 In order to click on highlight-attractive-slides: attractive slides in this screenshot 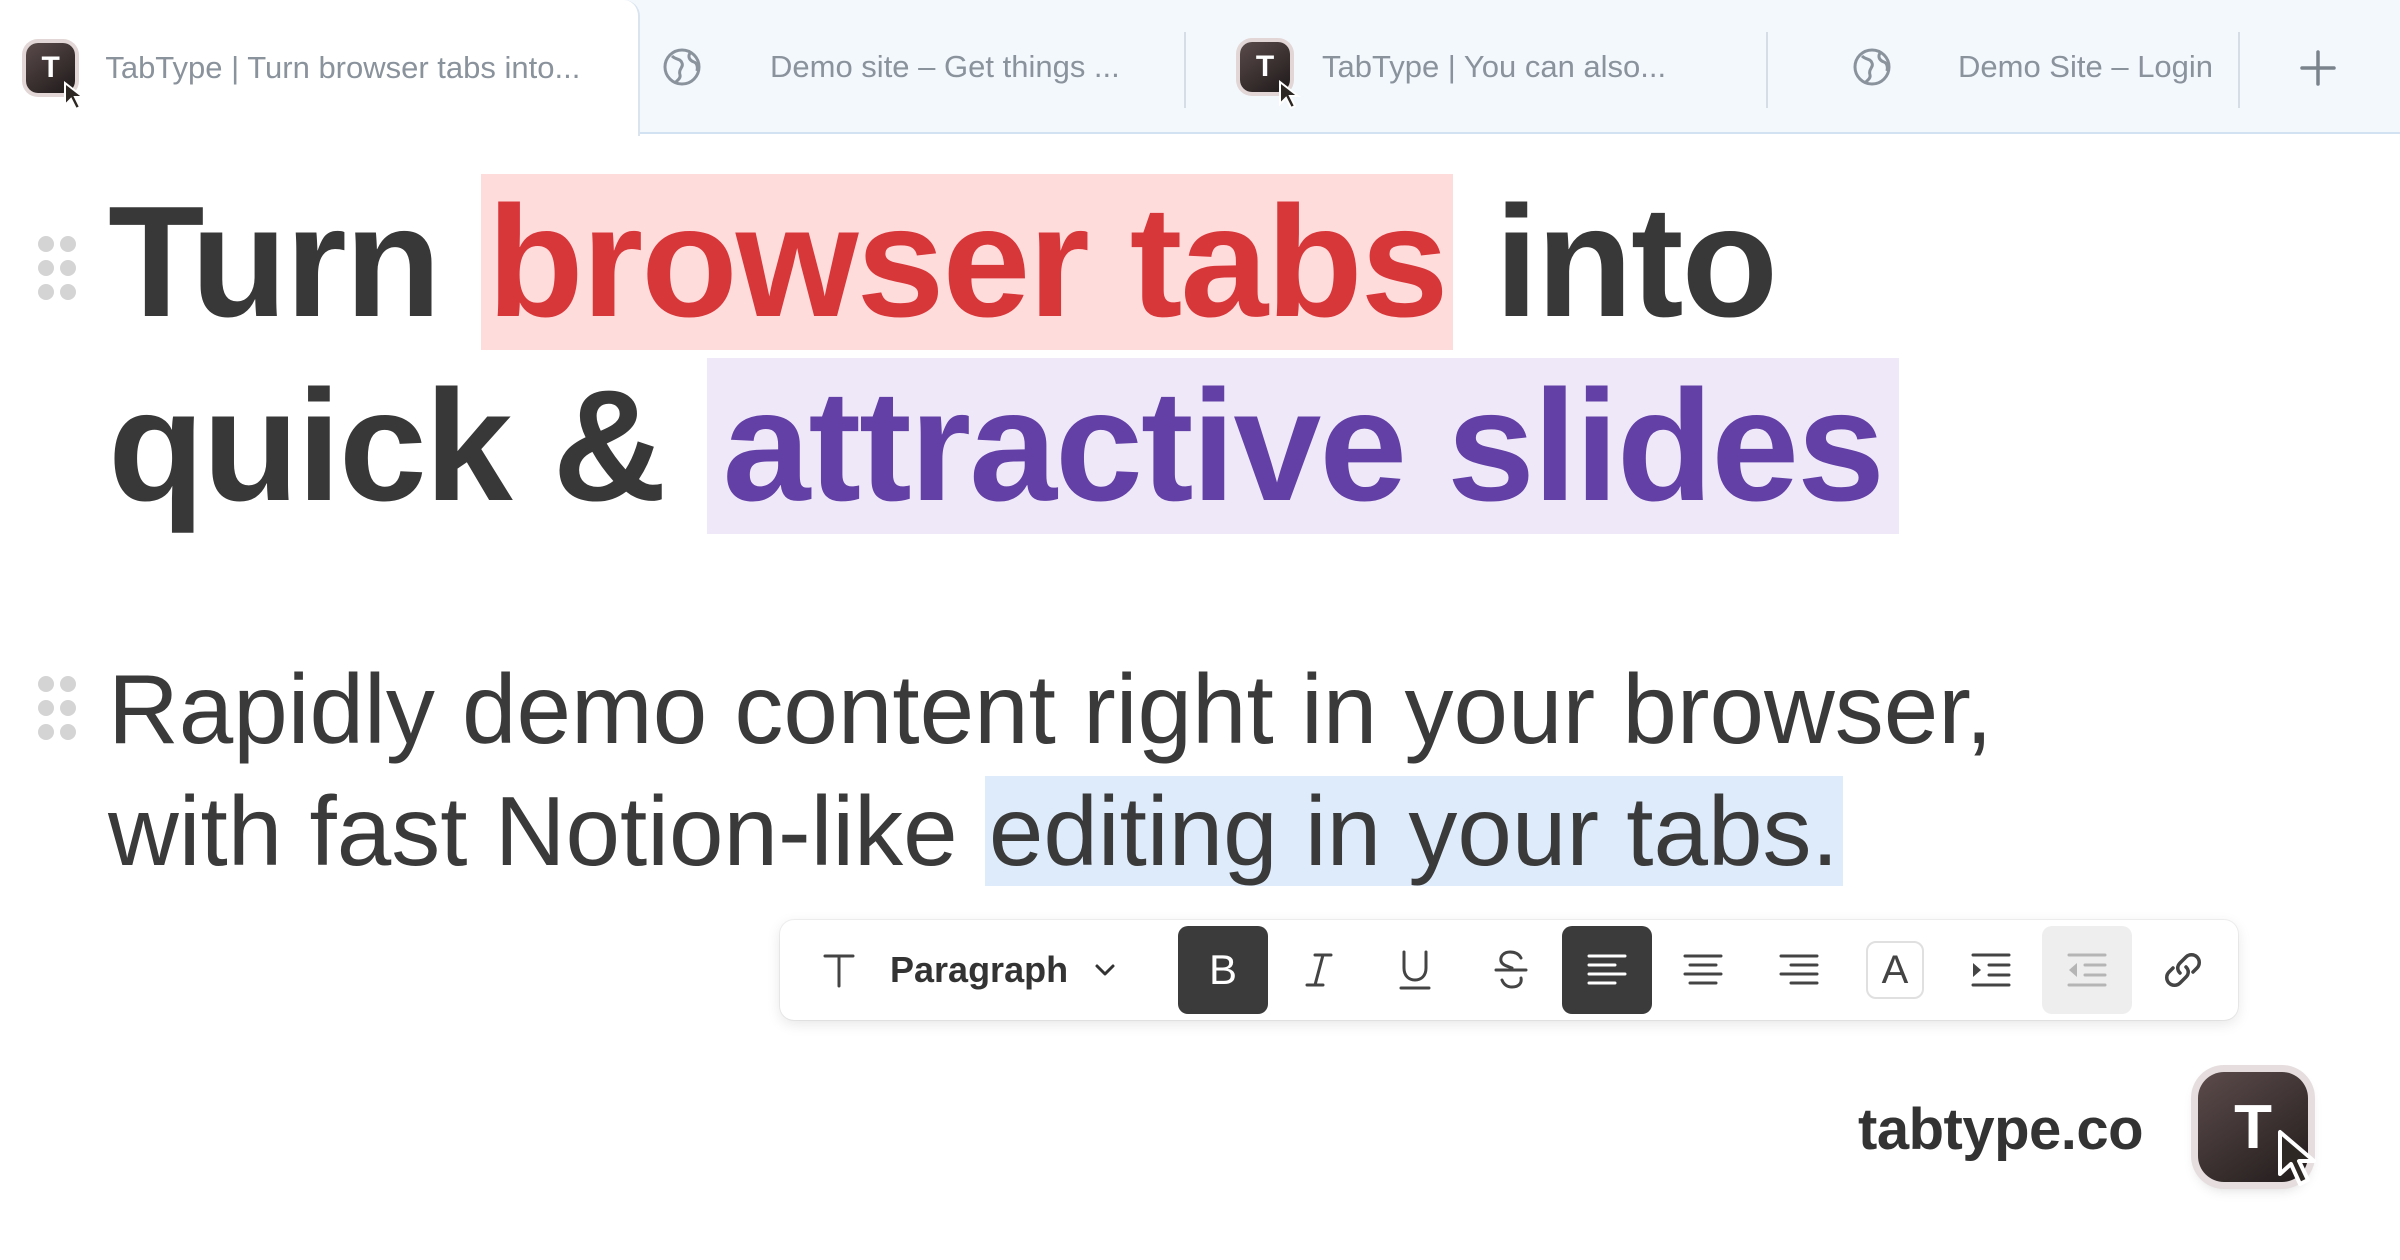, I will do `click(1302, 446)`.